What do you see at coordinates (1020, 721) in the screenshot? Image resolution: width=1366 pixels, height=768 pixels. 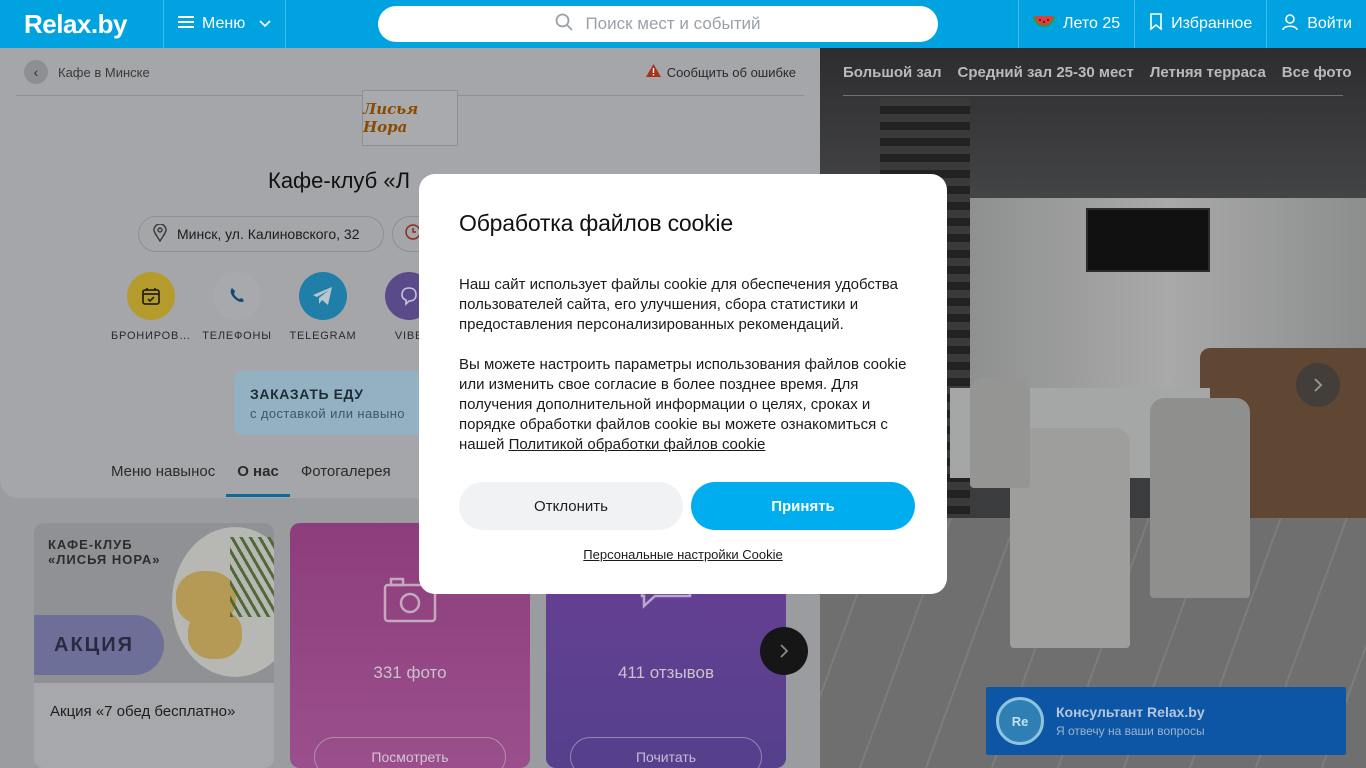 I see `avatar: Re` at bounding box center [1020, 721].